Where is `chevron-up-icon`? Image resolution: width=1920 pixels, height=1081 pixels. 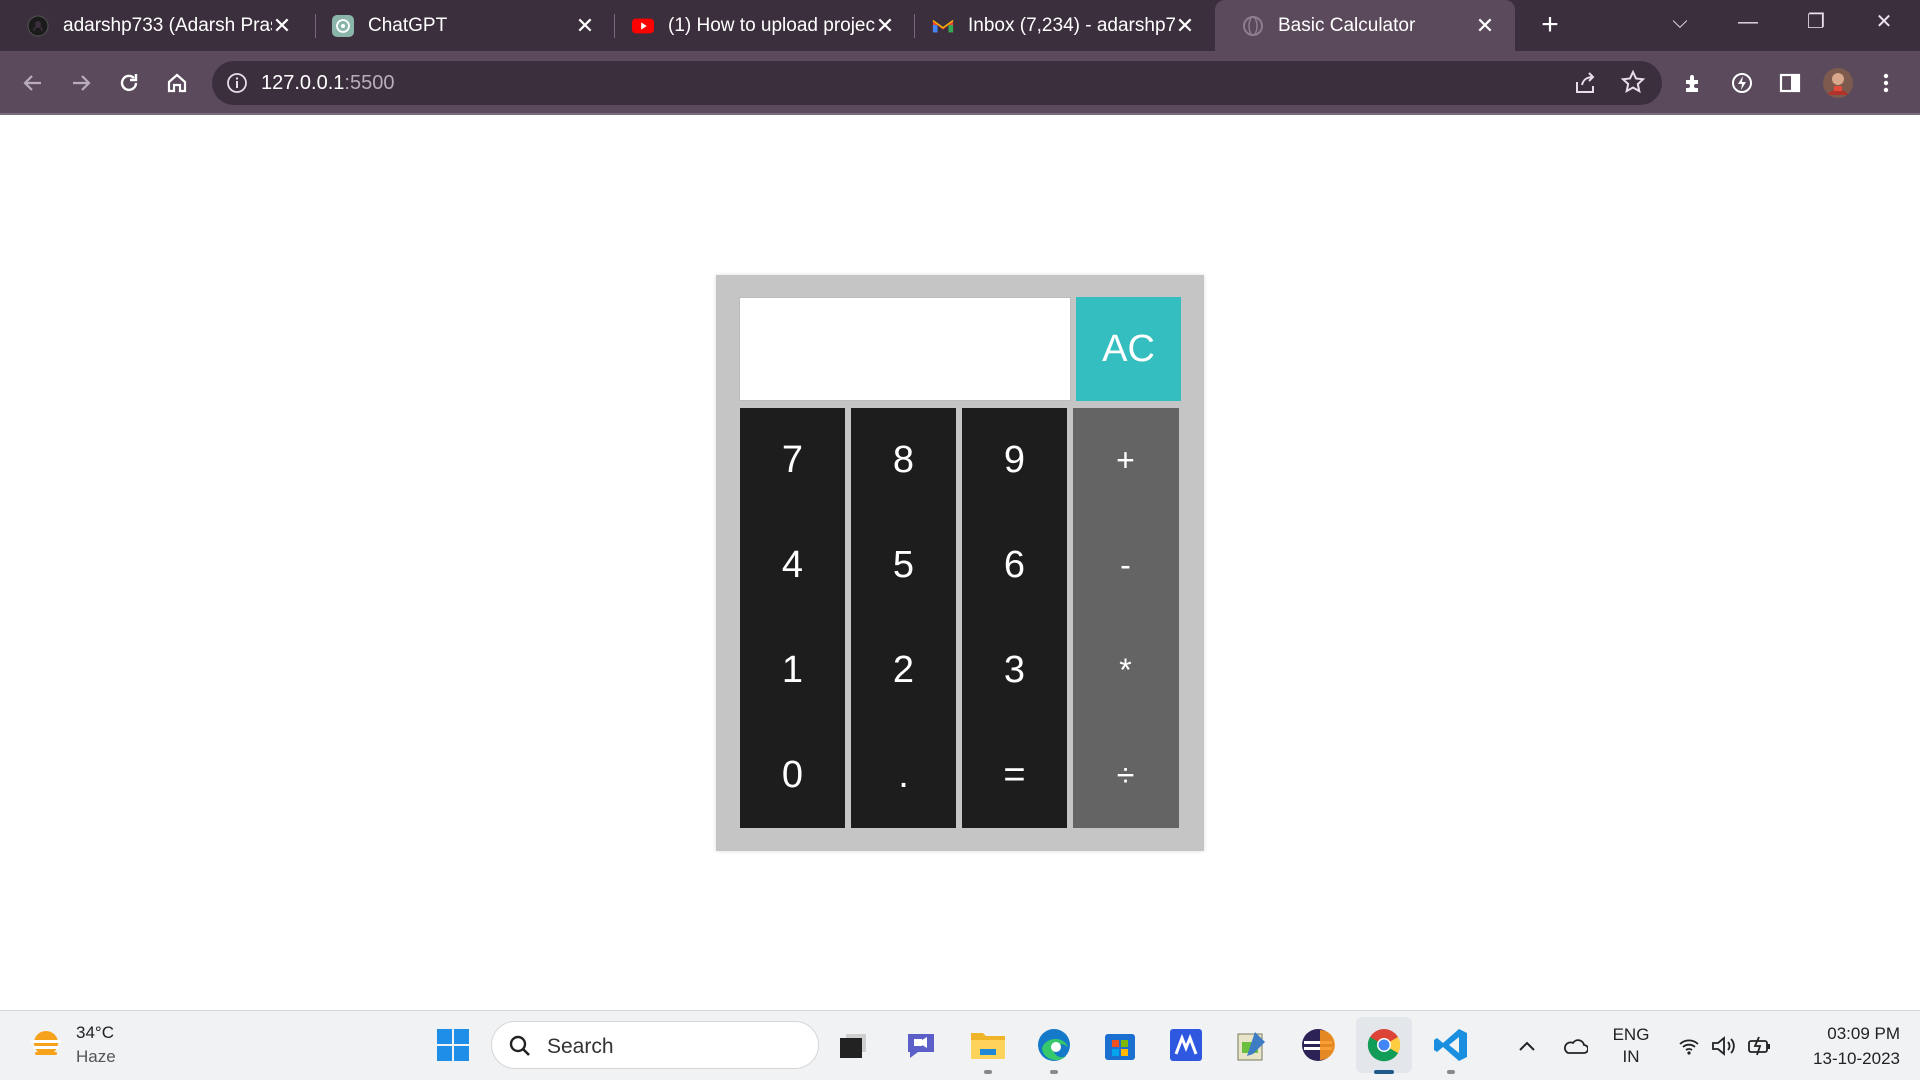
chevron-up-icon is located at coordinates (1527, 1046).